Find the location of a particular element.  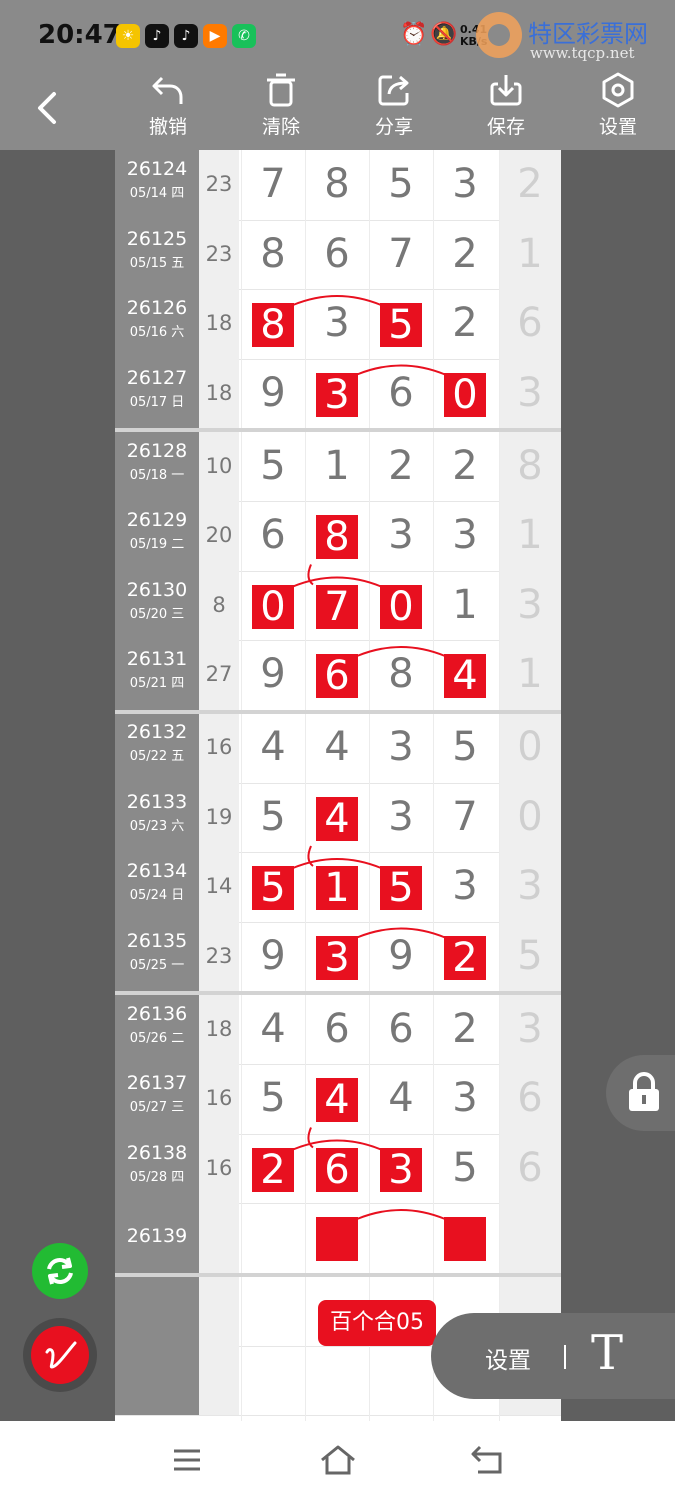

refresh-icon is located at coordinates (60, 1271).